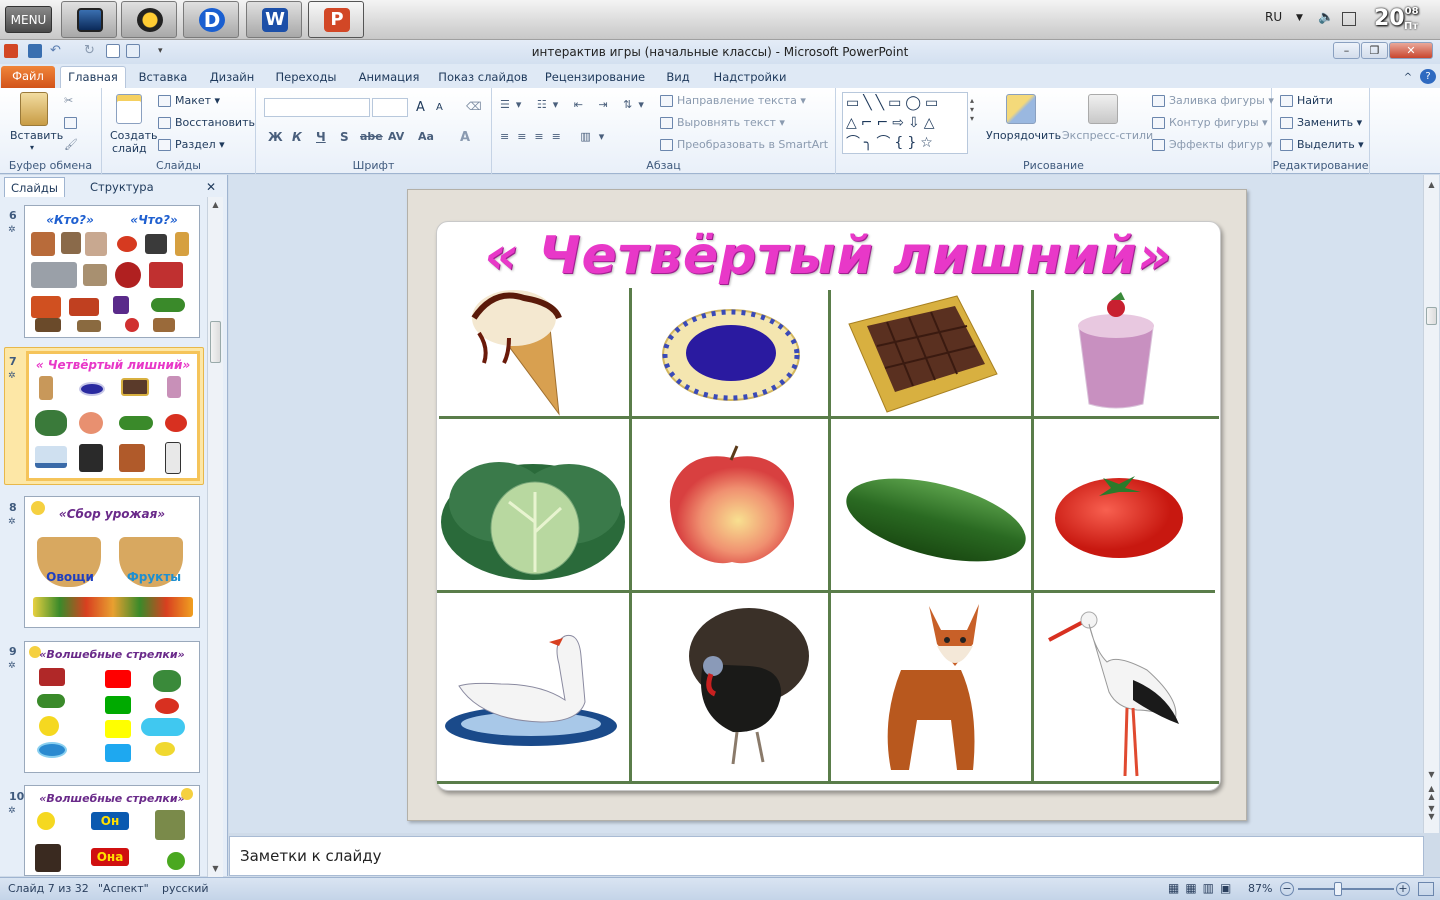 Image resolution: width=1440 pixels, height=900 pixels. Describe the element at coordinates (595, 77) in the screenshot. I see `tab-review: Рецензирование` at that location.